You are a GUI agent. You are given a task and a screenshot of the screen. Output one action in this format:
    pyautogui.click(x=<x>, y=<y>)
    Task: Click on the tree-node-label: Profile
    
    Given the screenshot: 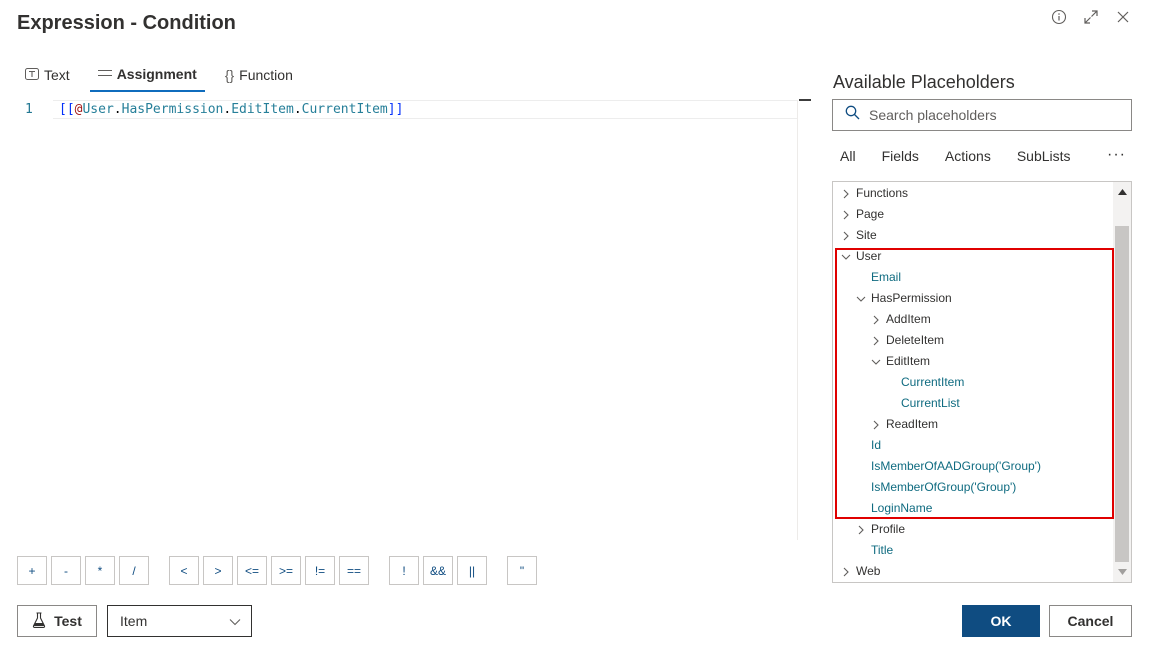 What is the action you would take?
    pyautogui.click(x=888, y=529)
    